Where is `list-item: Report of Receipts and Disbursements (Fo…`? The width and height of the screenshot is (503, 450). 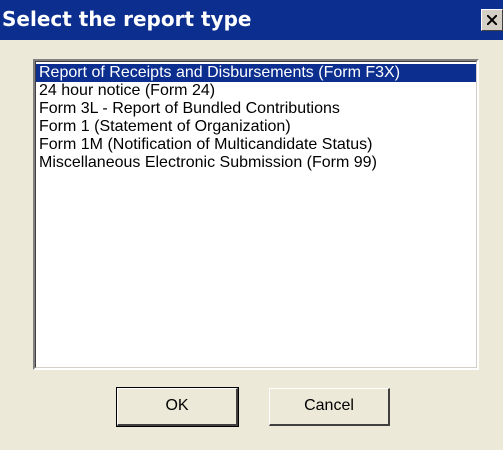
list-item: Report of Receipts and Disbursements (Fo… is located at coordinates (256, 73).